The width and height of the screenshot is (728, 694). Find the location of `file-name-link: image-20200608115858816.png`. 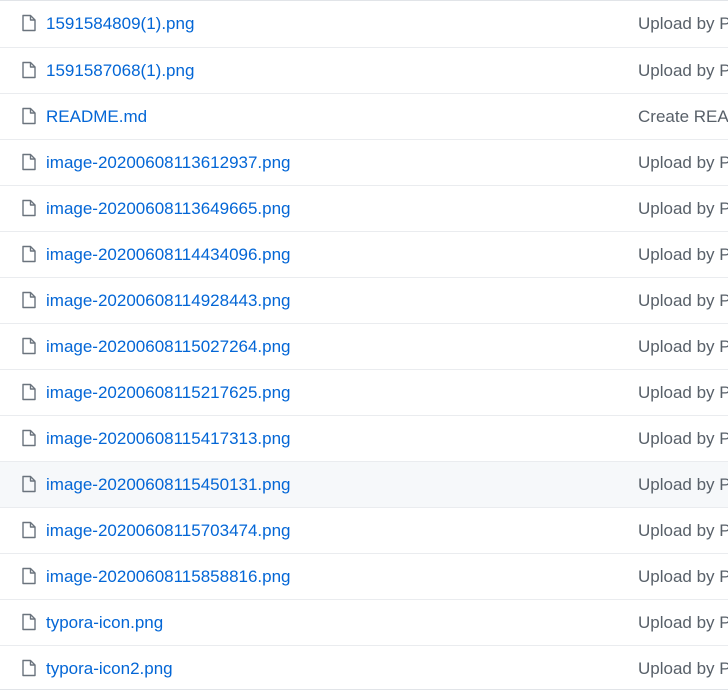

file-name-link: image-20200608115858816.png is located at coordinates (168, 577).